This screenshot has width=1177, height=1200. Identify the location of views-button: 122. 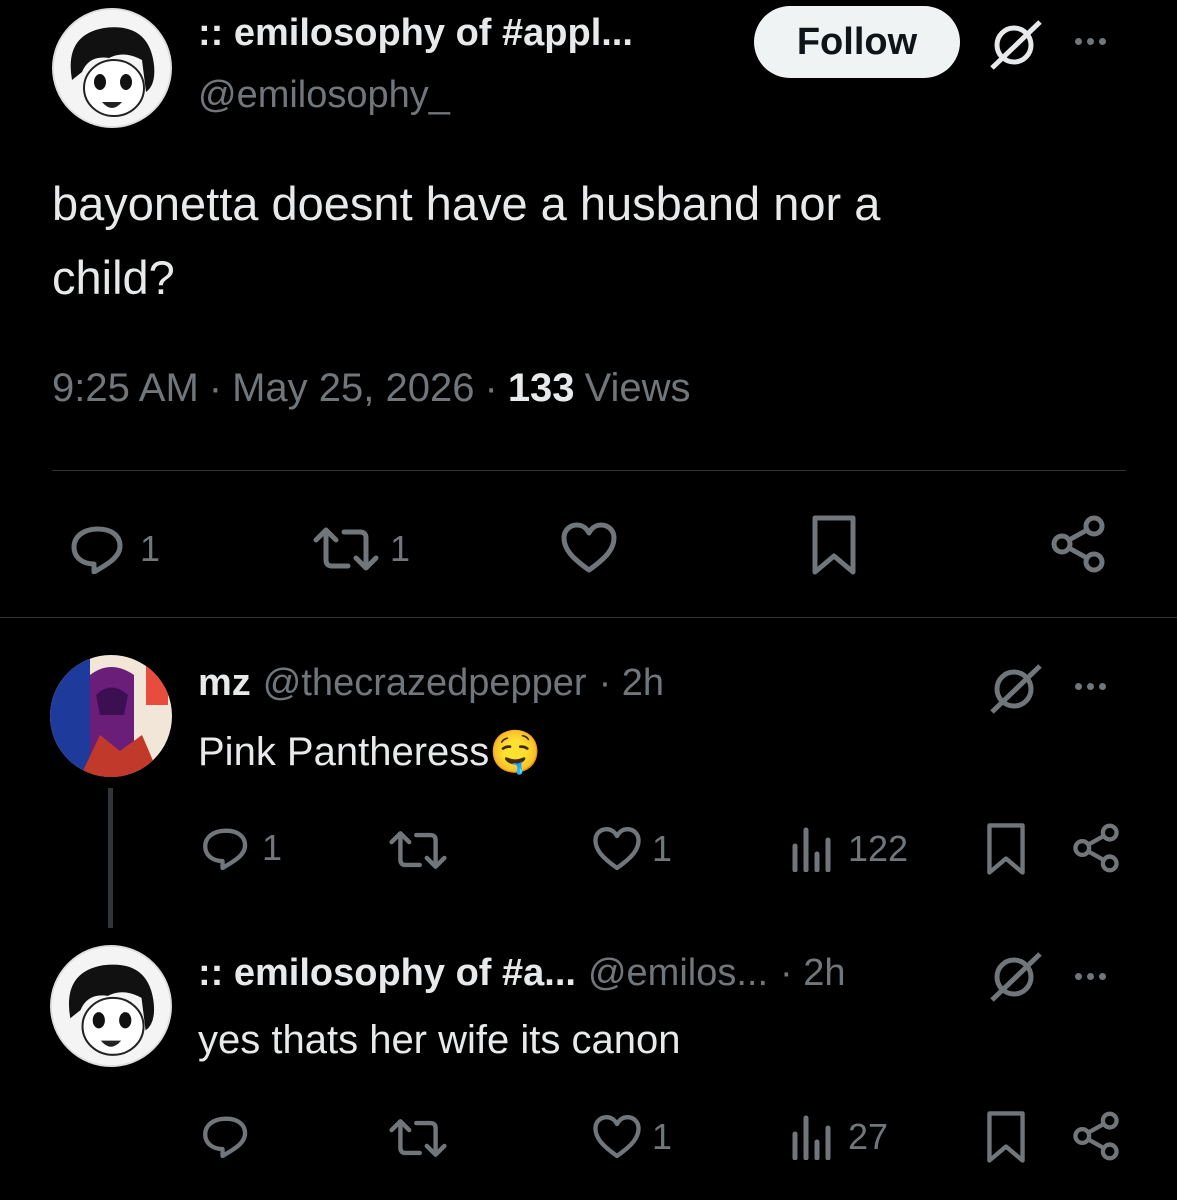
(849, 849).